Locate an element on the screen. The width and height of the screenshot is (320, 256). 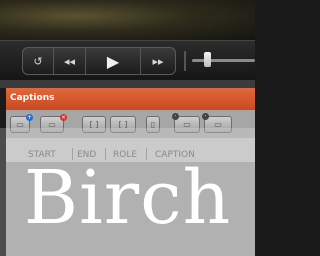
delete-badge-icon: × is located at coordinates (63, 117).